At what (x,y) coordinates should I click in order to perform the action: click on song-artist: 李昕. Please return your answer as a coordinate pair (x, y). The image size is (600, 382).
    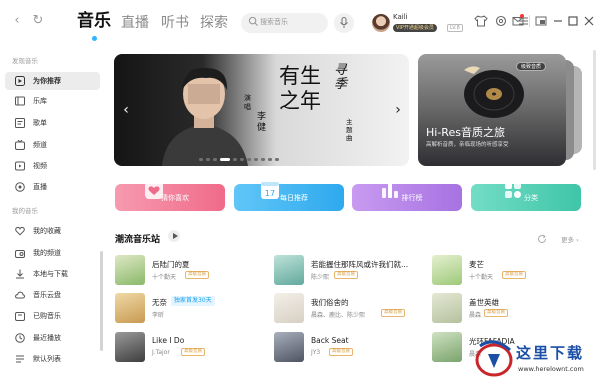
    Looking at the image, I should click on (158, 314).